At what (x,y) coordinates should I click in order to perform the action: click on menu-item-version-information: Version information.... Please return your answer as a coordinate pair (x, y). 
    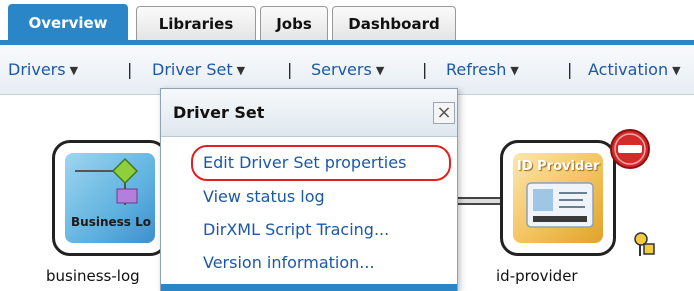
    Looking at the image, I should click on (289, 262).